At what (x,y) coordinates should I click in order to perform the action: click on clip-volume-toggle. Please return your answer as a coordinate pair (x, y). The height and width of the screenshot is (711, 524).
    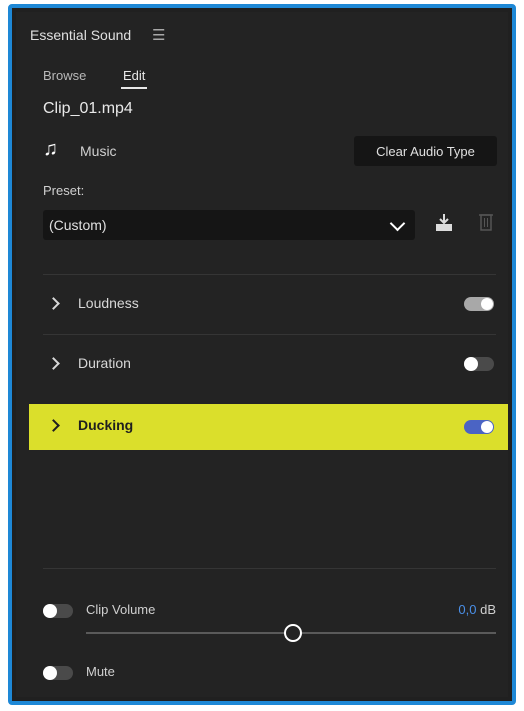
    Looking at the image, I should click on (58, 611).